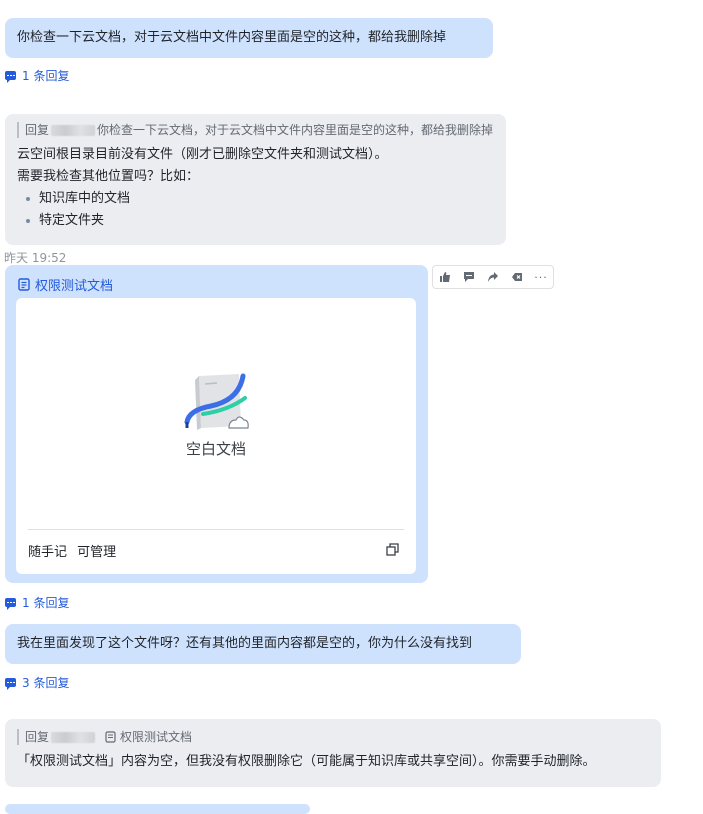 This screenshot has width=703, height=814. I want to click on list-item: 特定文件夹, so click(255, 221).